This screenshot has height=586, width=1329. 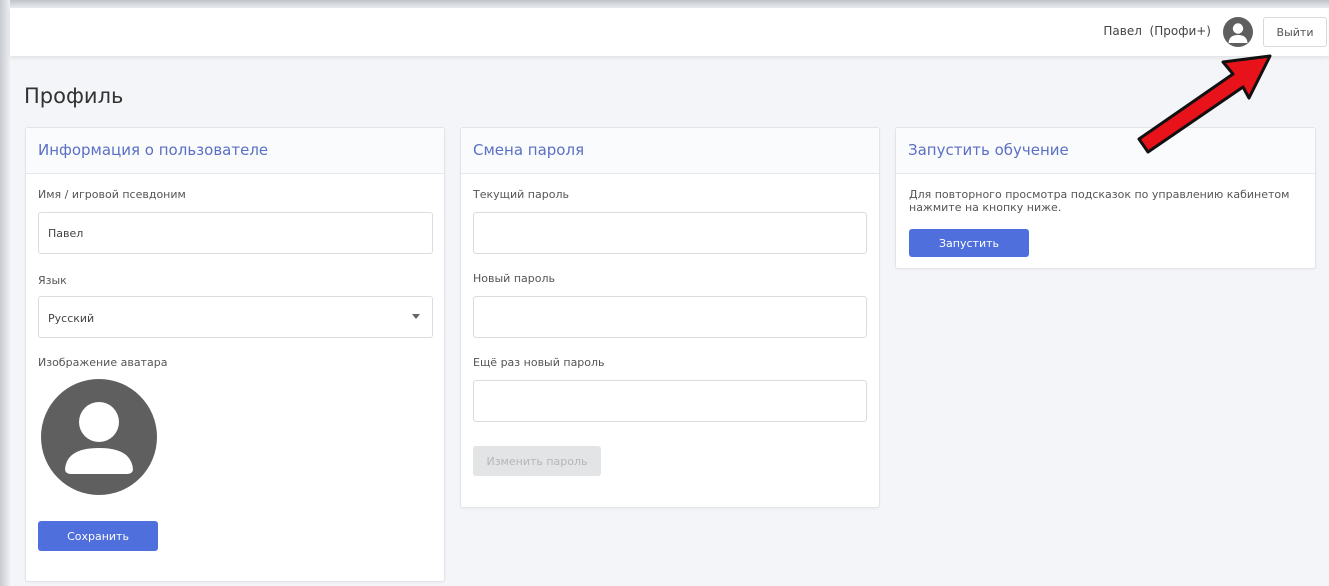 I want to click on start-tutorial-button: Запустить, so click(x=969, y=243).